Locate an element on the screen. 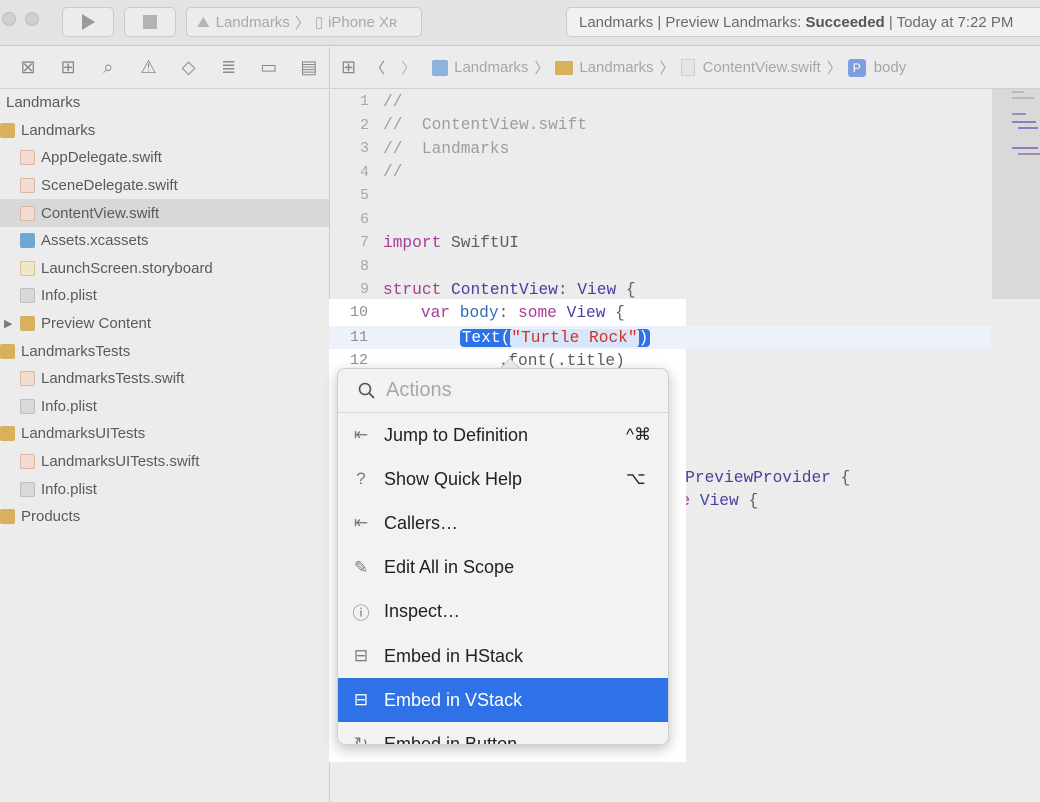 Image resolution: width=1040 pixels, height=802 pixels. line-number: 12 is located at coordinates (358, 360).